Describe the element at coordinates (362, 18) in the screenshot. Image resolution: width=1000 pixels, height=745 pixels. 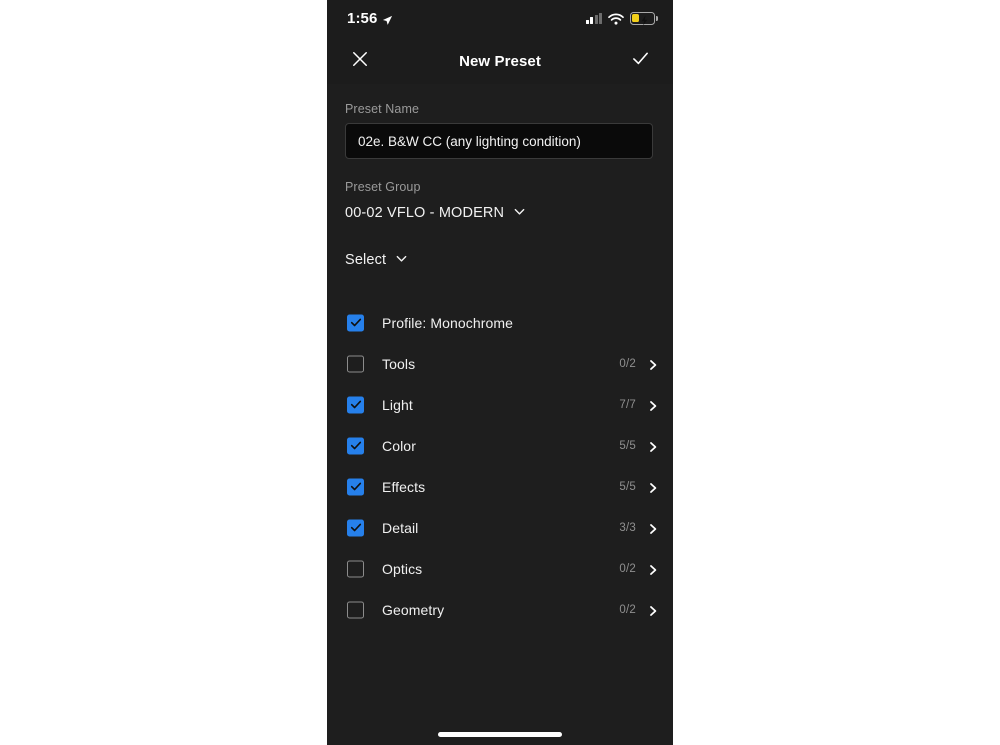
I see `status-bar-time: 1:56` at that location.